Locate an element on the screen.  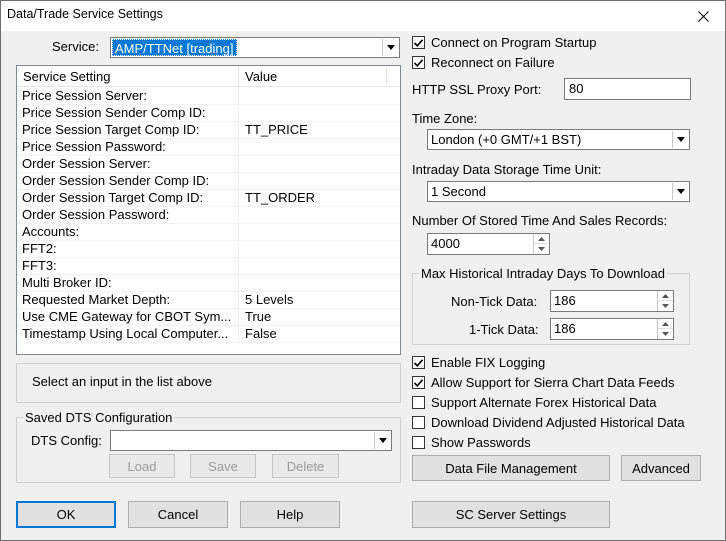
table-row: Requested Market Depth: 5 Levels is located at coordinates (208, 300).